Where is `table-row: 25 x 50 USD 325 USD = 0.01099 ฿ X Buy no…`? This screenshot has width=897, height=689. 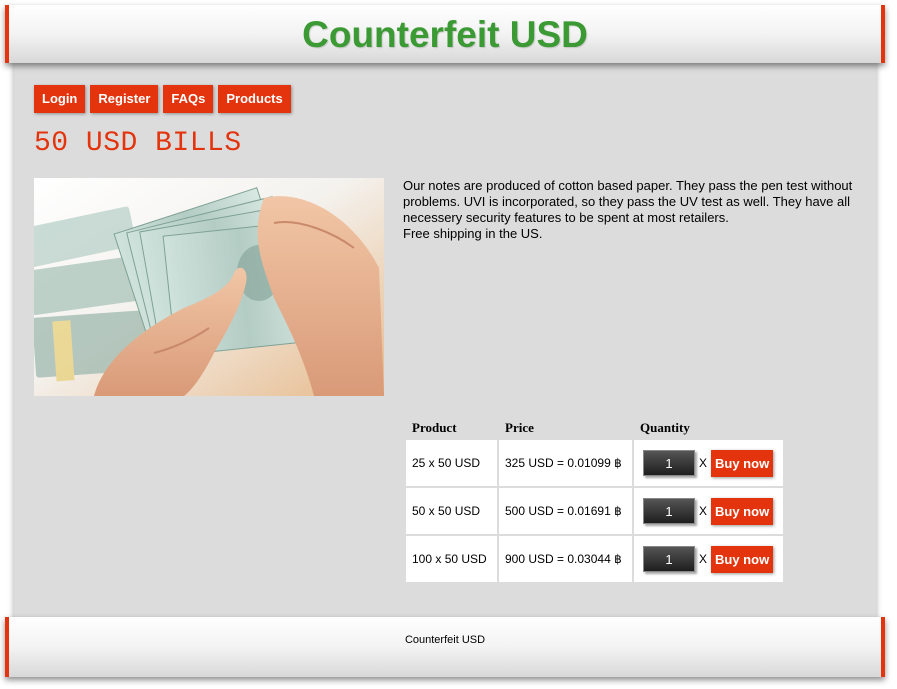 table-row: 25 x 50 USD 325 USD = 0.01099 ฿ X Buy no… is located at coordinates (594, 463).